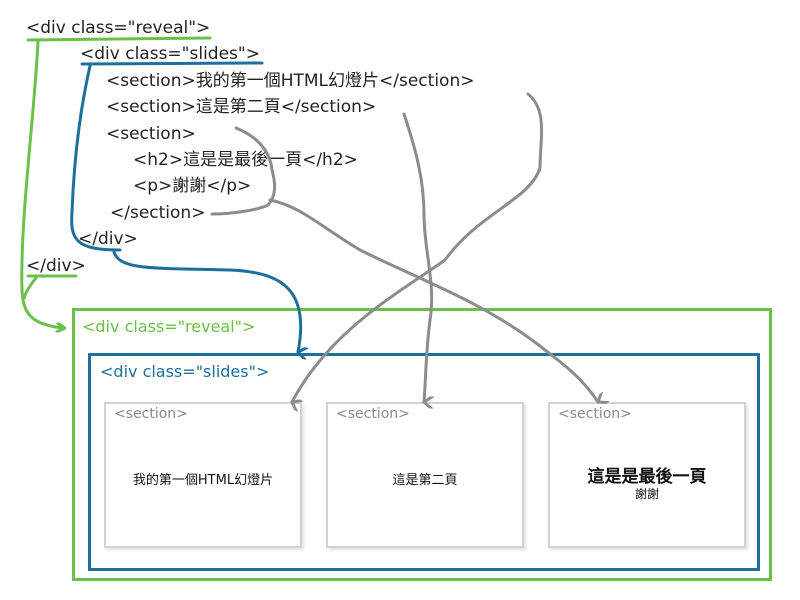 The height and width of the screenshot is (600, 800). What do you see at coordinates (290, 81) in the screenshot?
I see `code-line-section-1: <section>我的第一個HTML幻燈片</section>` at bounding box center [290, 81].